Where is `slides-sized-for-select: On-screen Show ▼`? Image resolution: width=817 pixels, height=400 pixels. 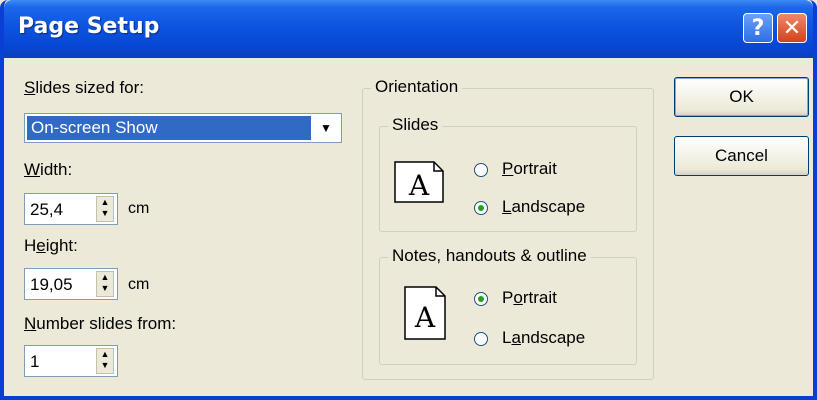 slides-sized-for-select: On-screen Show ▼ is located at coordinates (183, 128).